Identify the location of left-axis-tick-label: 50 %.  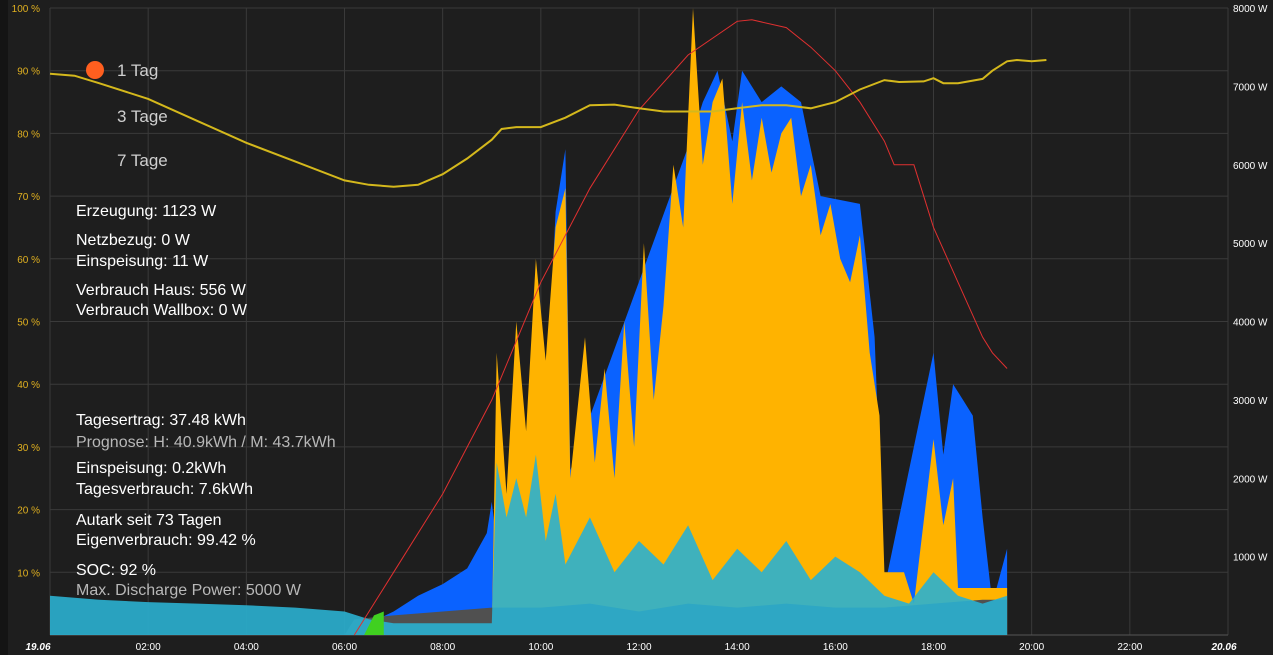
(28, 323).